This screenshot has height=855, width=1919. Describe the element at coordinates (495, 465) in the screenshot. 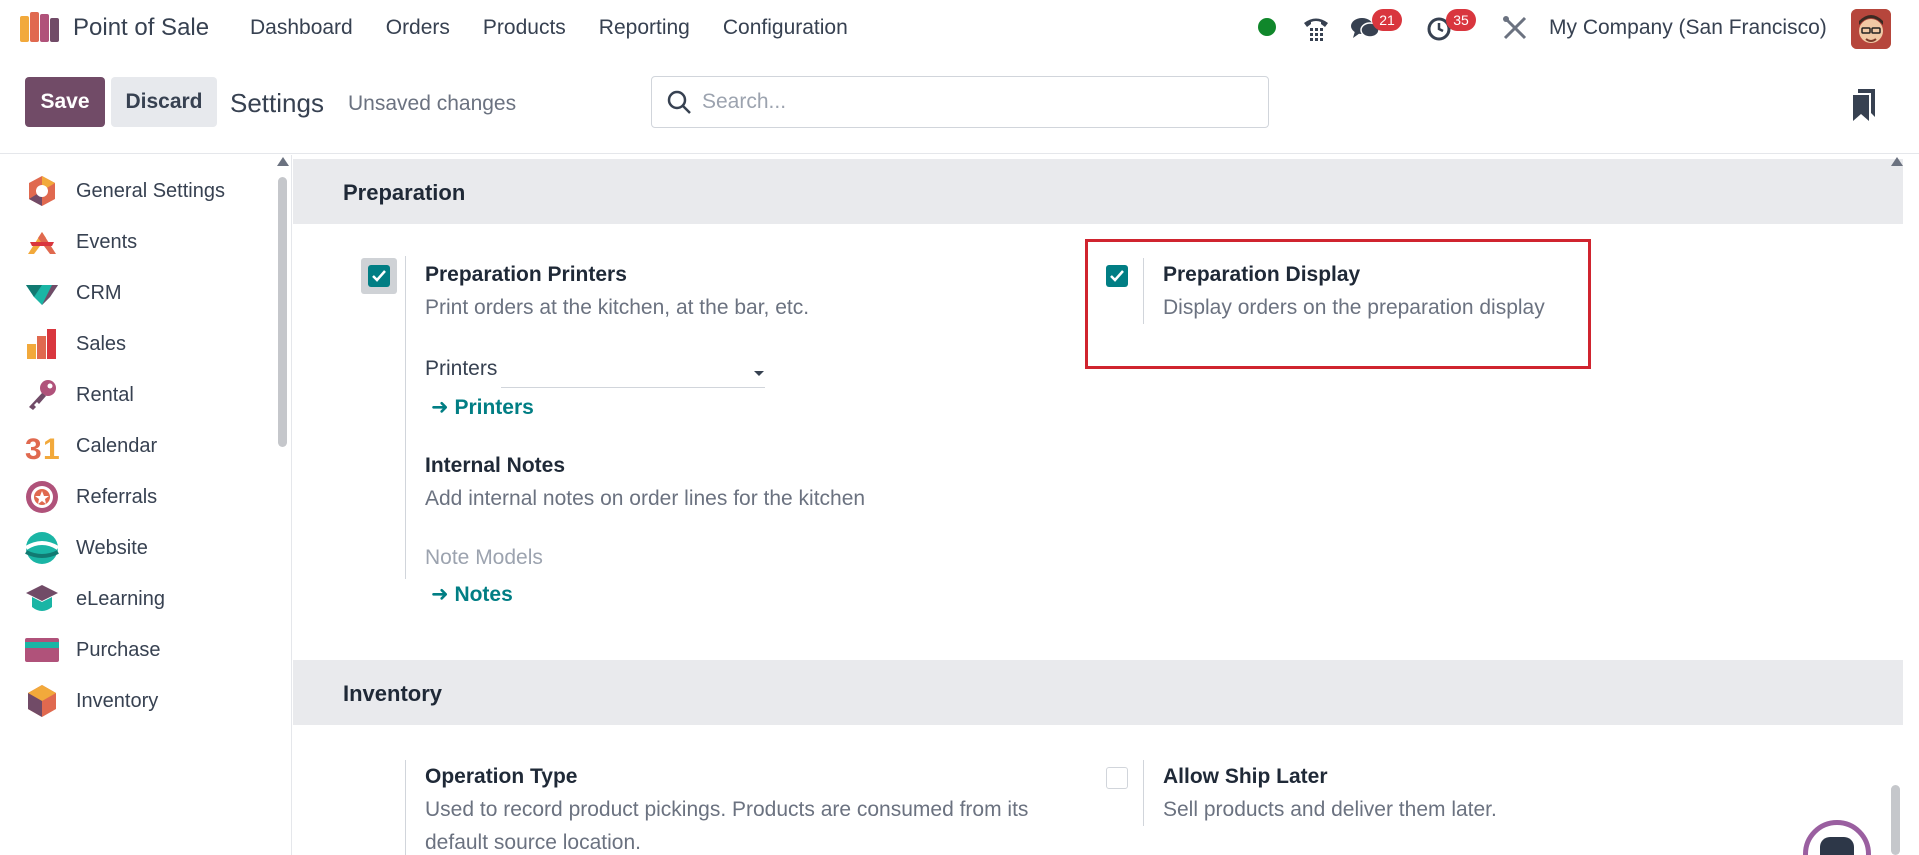

I see `internal-notes-title: Internal Notes` at that location.